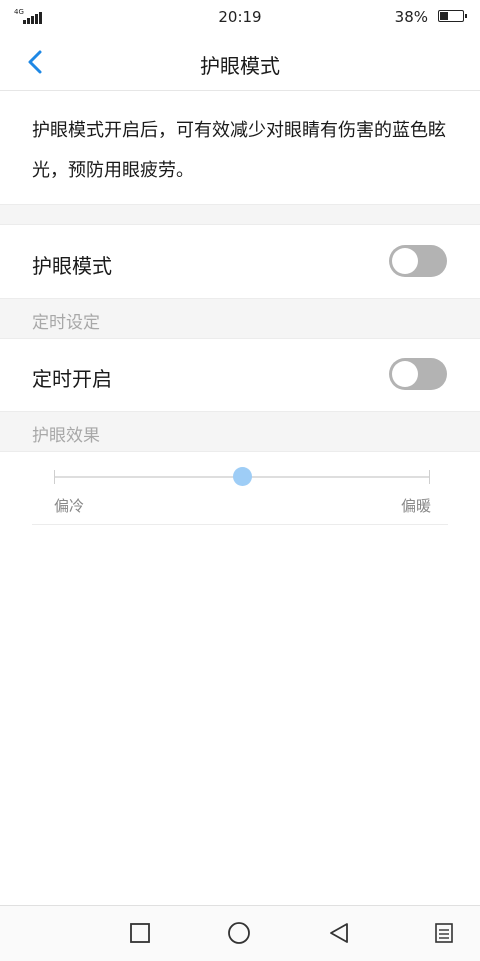 This screenshot has height=961, width=480. What do you see at coordinates (429, 477) in the screenshot?
I see `slider-max-tick` at bounding box center [429, 477].